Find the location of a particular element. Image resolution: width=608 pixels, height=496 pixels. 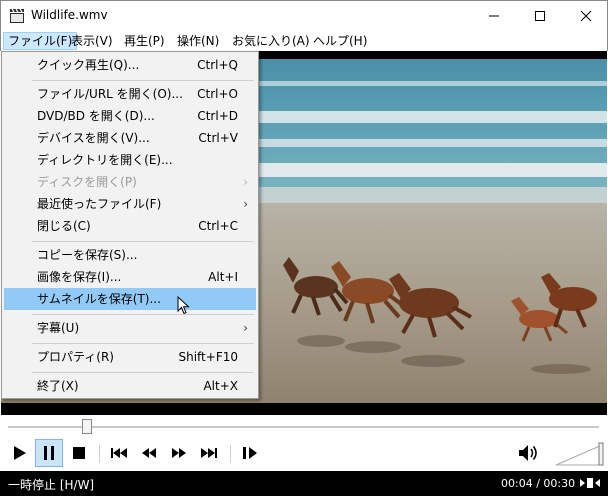

playback-controls is located at coordinates (304, 454).